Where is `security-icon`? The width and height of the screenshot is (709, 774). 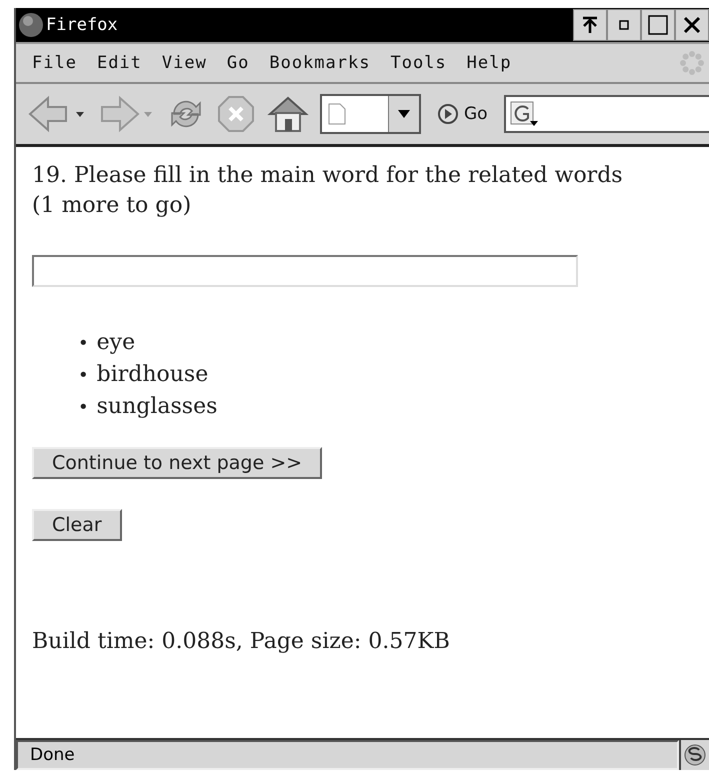 security-icon is located at coordinates (695, 755).